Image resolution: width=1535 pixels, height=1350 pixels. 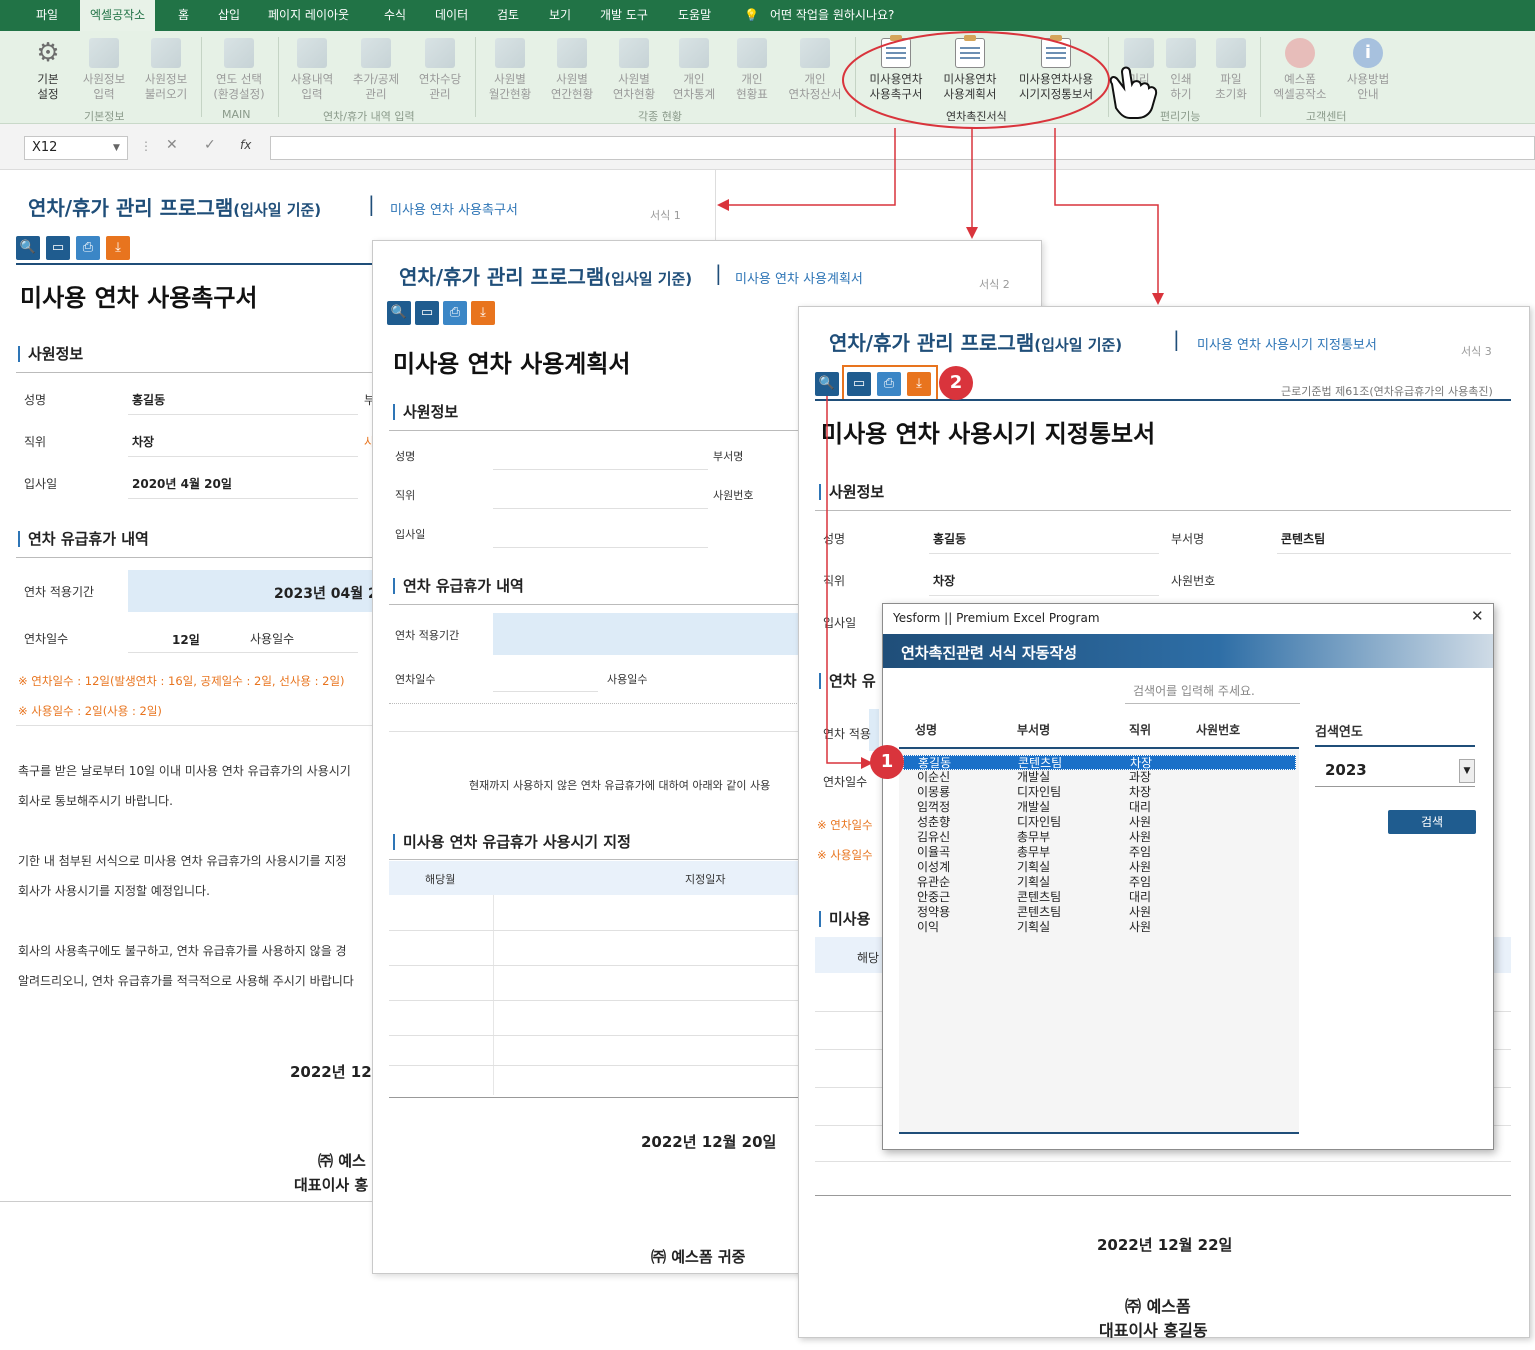 What do you see at coordinates (451, 15) in the screenshot?
I see `tab-data: 데이터` at bounding box center [451, 15].